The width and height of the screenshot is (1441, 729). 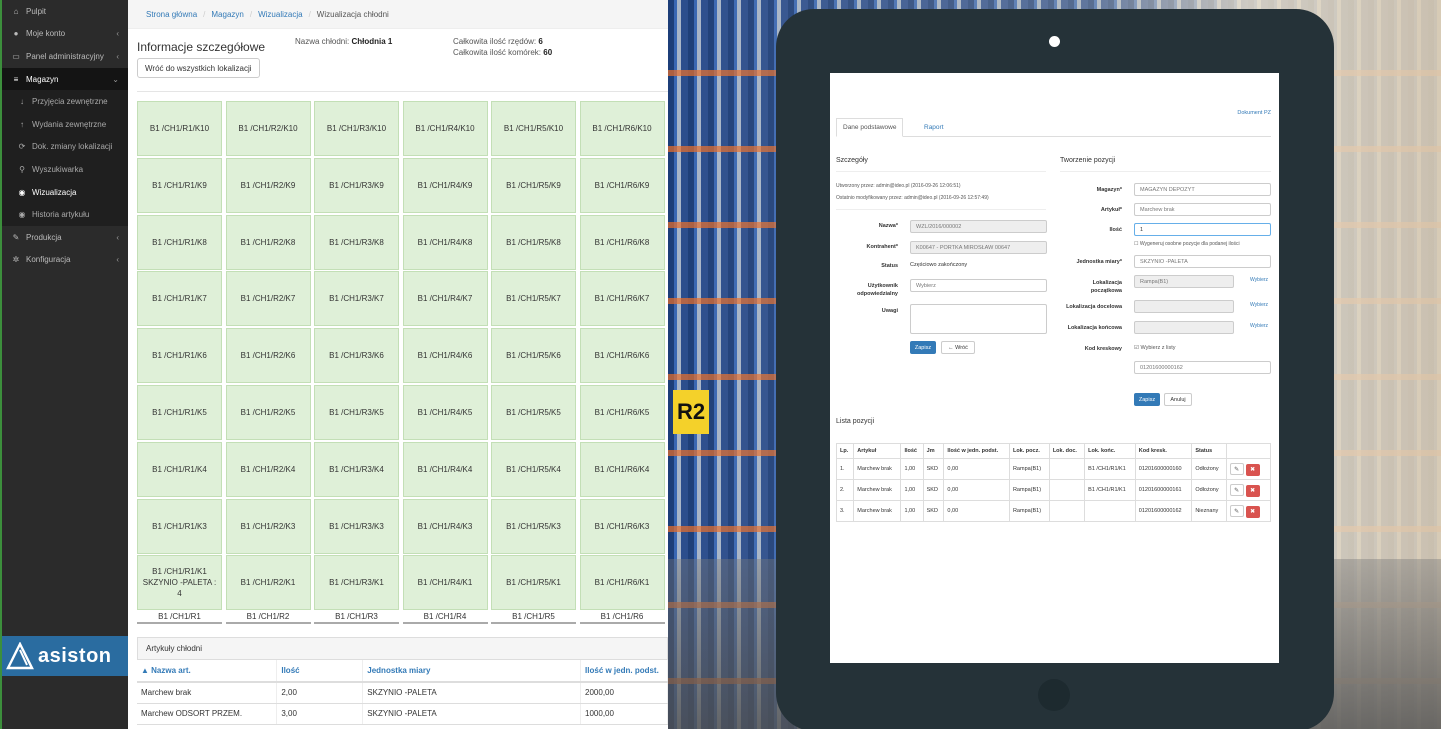 What do you see at coordinates (65, 260) in the screenshot?
I see `sidebar-item-konfiguracja: ✲ Konfiguracja ‹` at bounding box center [65, 260].